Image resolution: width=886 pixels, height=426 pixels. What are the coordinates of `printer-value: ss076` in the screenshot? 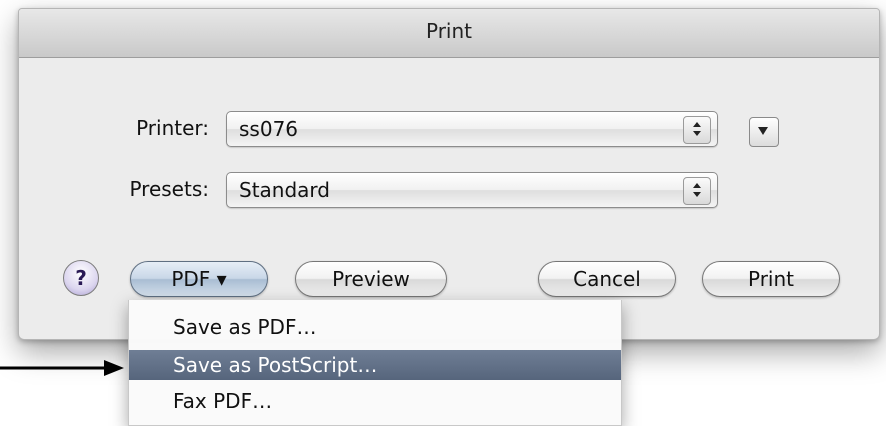 It's located at (269, 129).